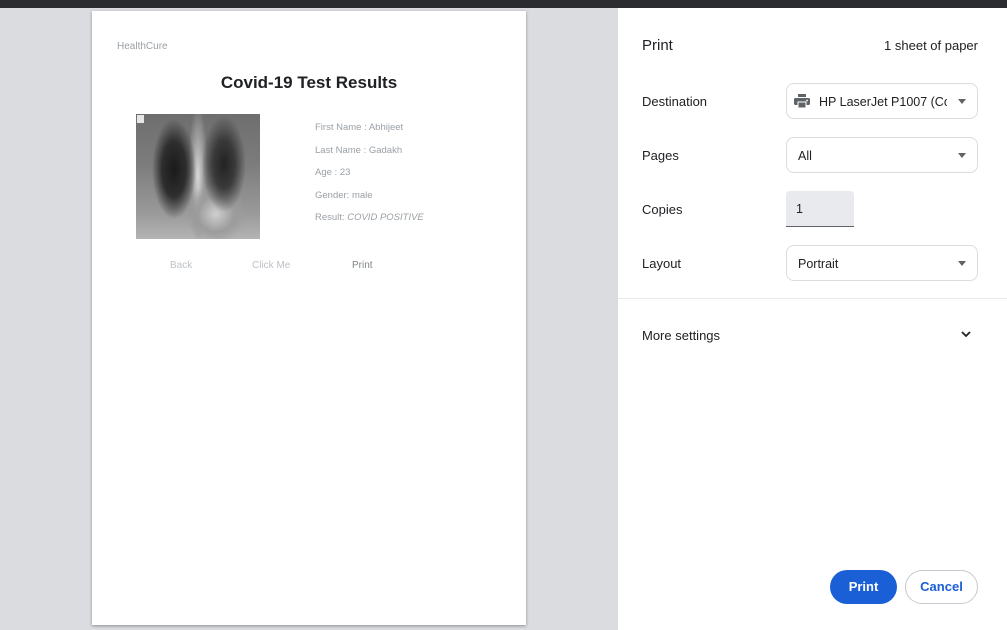  Describe the element at coordinates (362, 265) in the screenshot. I see `print-link: Print` at that location.